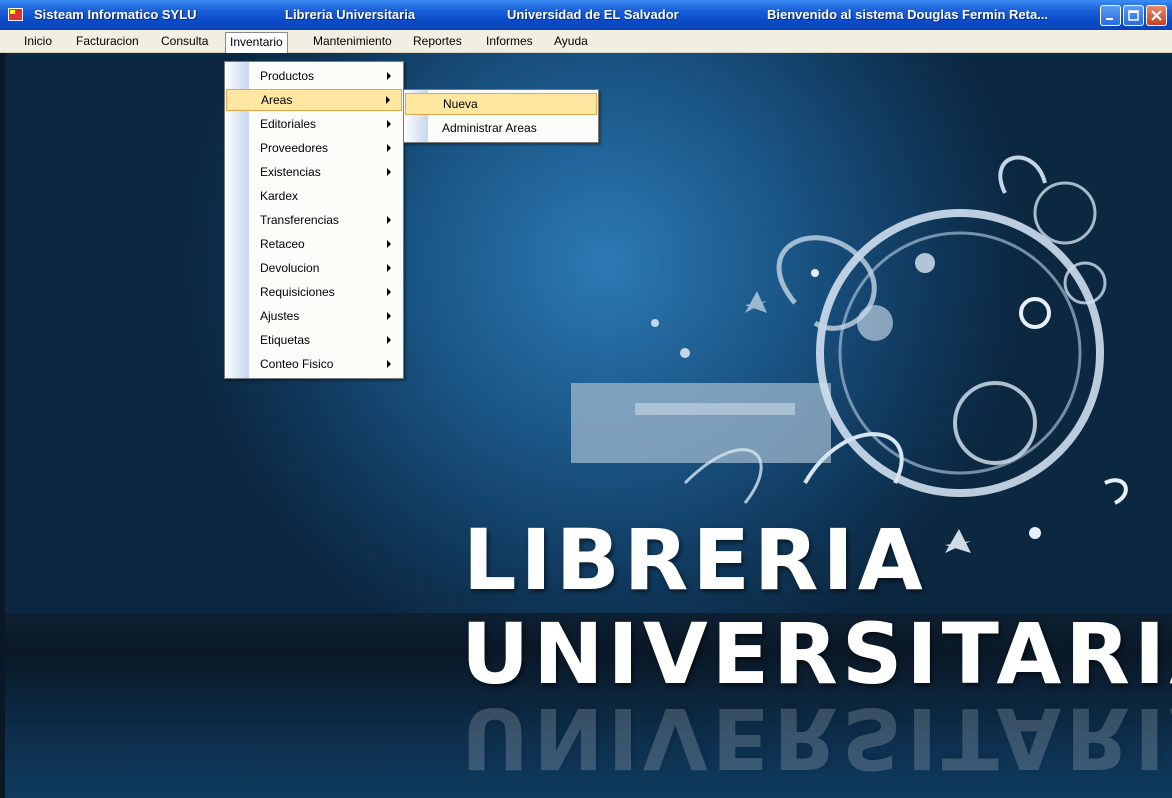 The image size is (1172, 798). I want to click on menu-item-label: Existencias, so click(290, 172).